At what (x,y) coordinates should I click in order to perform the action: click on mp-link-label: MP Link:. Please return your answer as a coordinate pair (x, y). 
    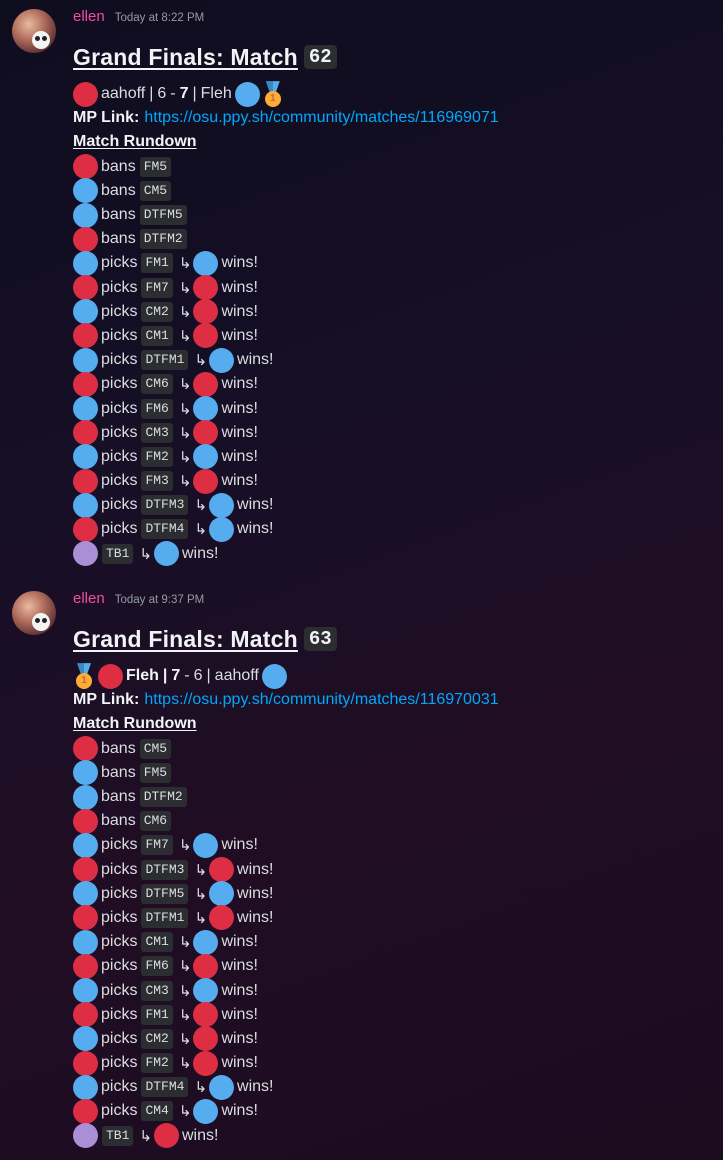
    Looking at the image, I should click on (106, 118).